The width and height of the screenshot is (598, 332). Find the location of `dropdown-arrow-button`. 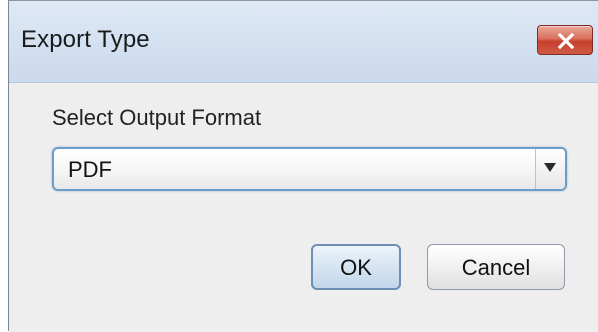

dropdown-arrow-button is located at coordinates (550, 169).